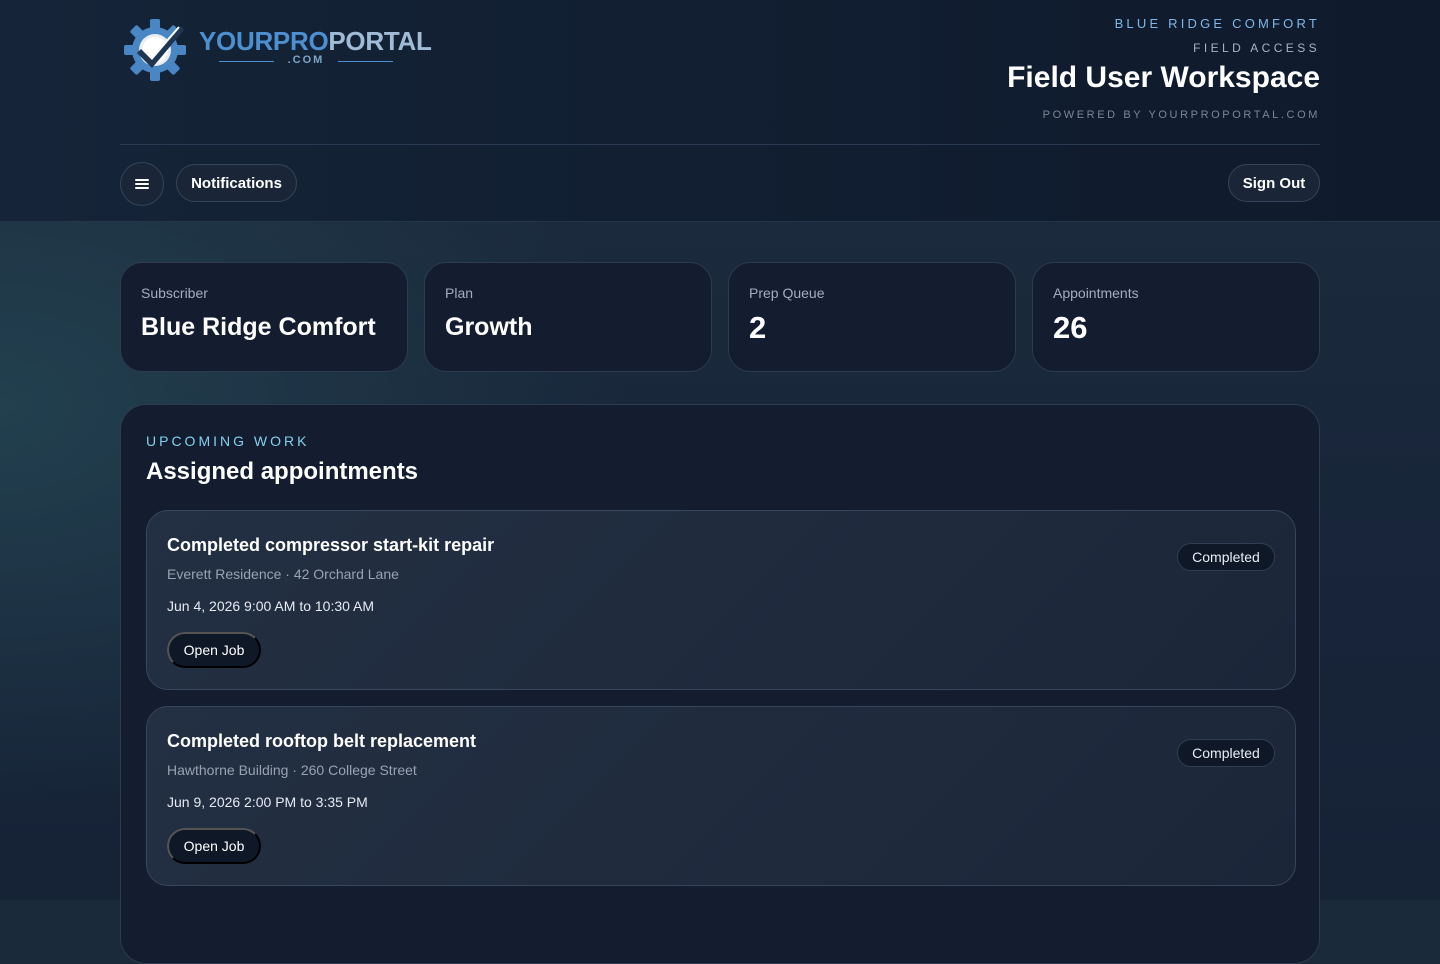 This screenshot has height=964, width=1440. What do you see at coordinates (283, 574) in the screenshot?
I see `appointment-location: Everett Residence · 42 Orchard Lane` at bounding box center [283, 574].